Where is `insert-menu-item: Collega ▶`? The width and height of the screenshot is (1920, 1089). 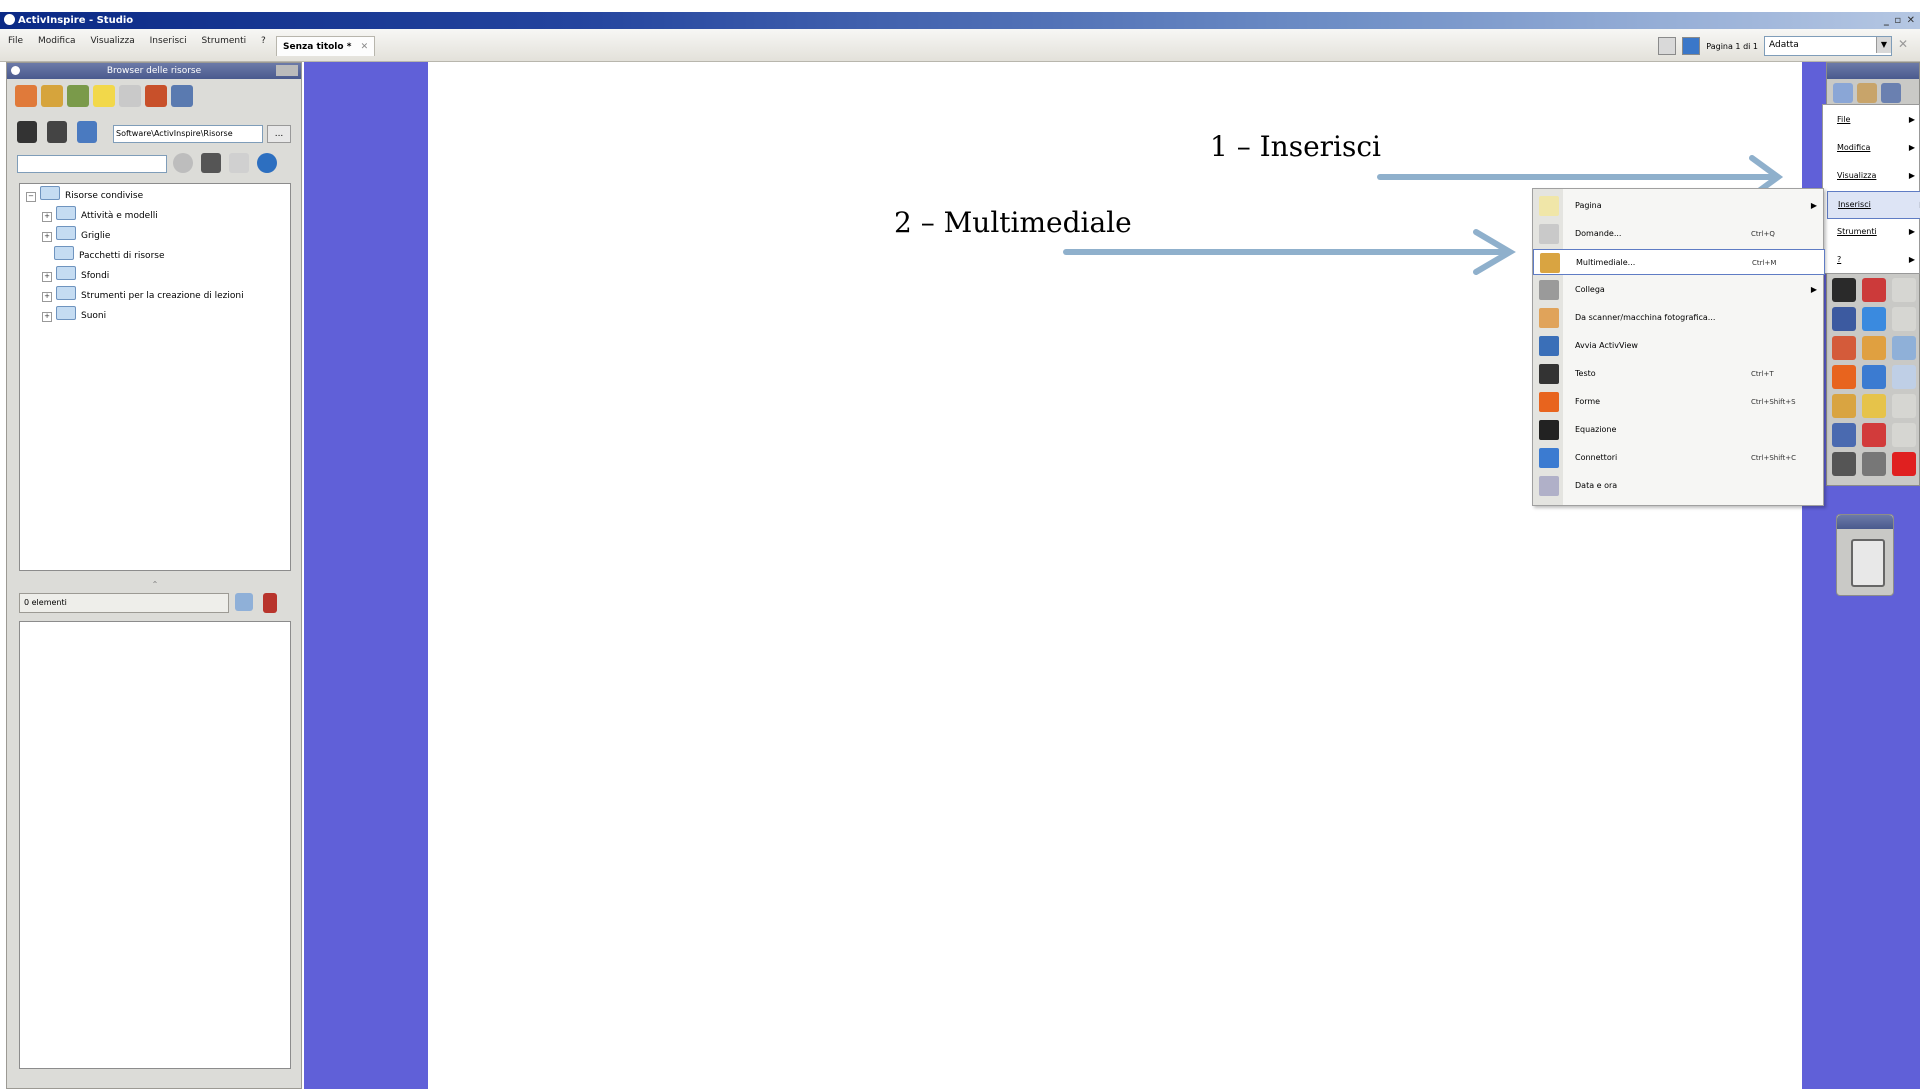
insert-menu-item: Collega ▶ is located at coordinates (1679, 290).